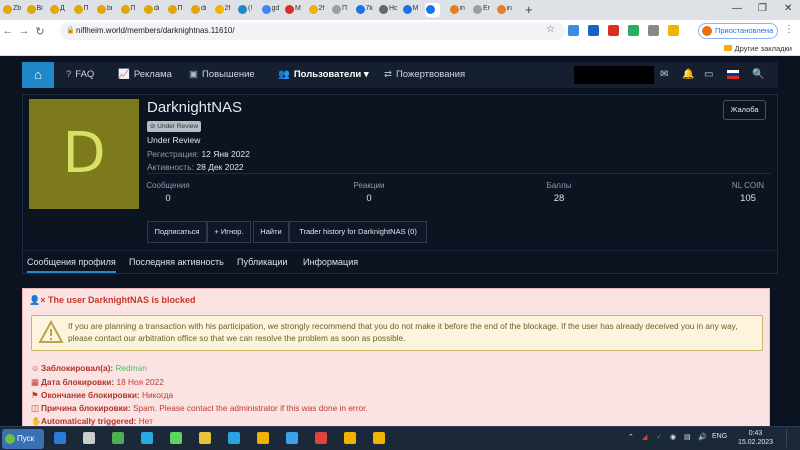 The width and height of the screenshot is (800, 450). I want to click on row-value: Нет, so click(145, 421).